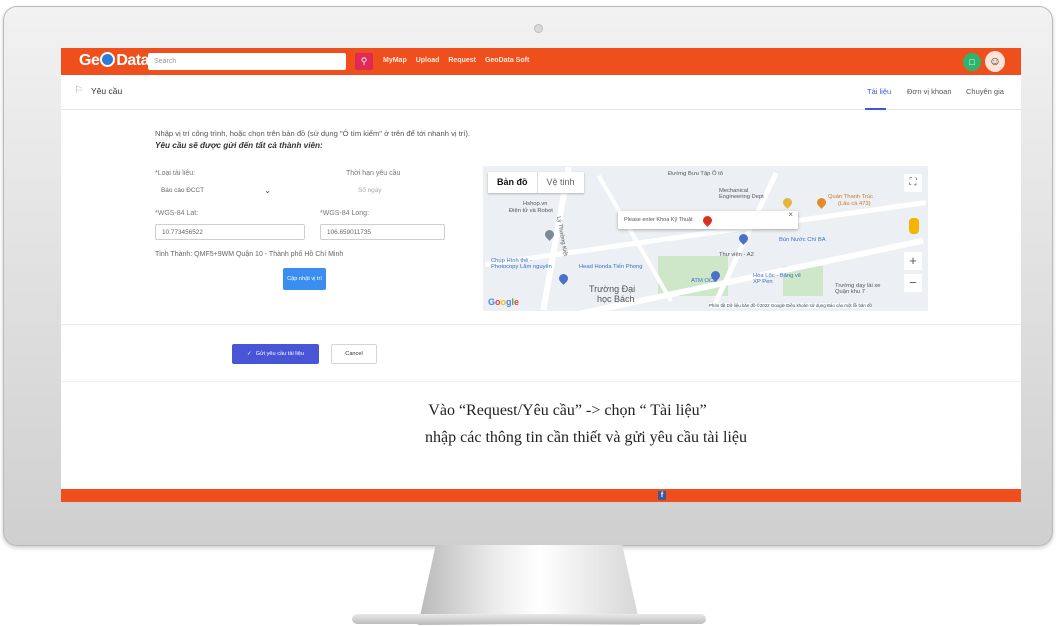 The image size is (1056, 626). I want to click on menu-upload: Upload, so click(428, 60).